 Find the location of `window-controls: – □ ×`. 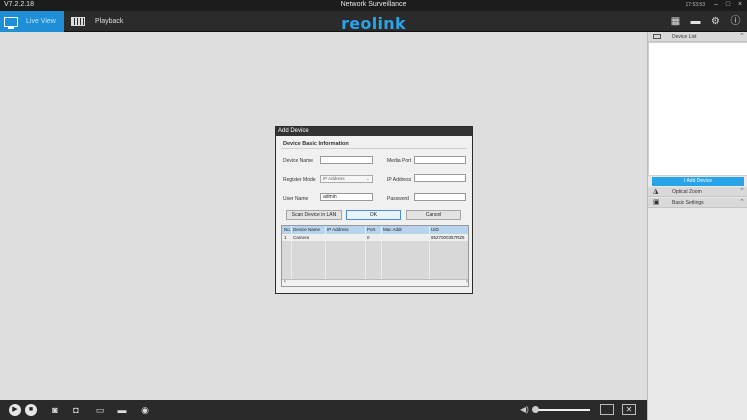

window-controls: – □ × is located at coordinates (728, 5).